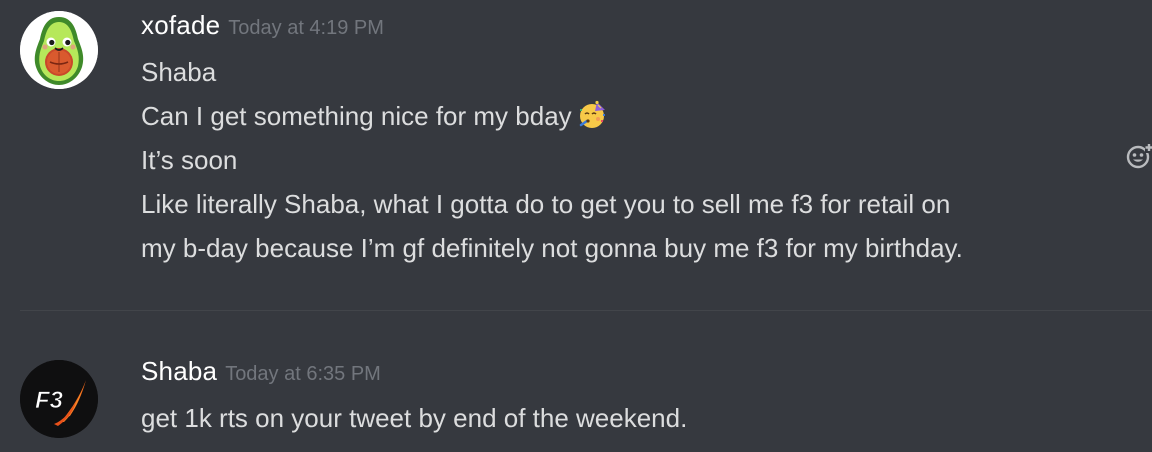 The height and width of the screenshot is (452, 1152). I want to click on user-avatar: F3, so click(59, 399).